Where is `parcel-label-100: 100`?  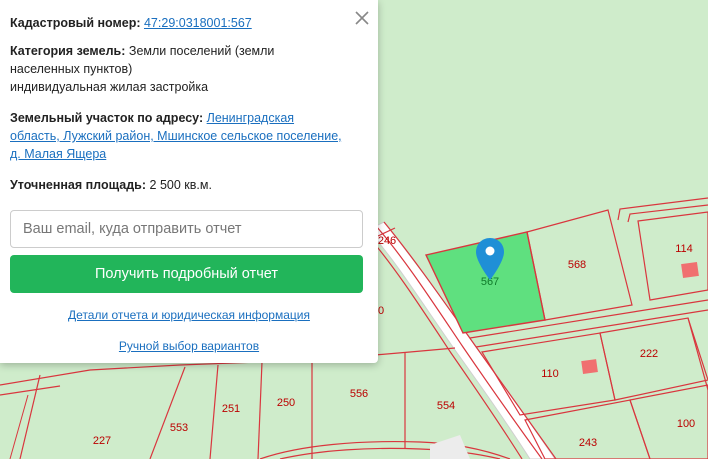
parcel-label-100: 100 is located at coordinates (686, 424).